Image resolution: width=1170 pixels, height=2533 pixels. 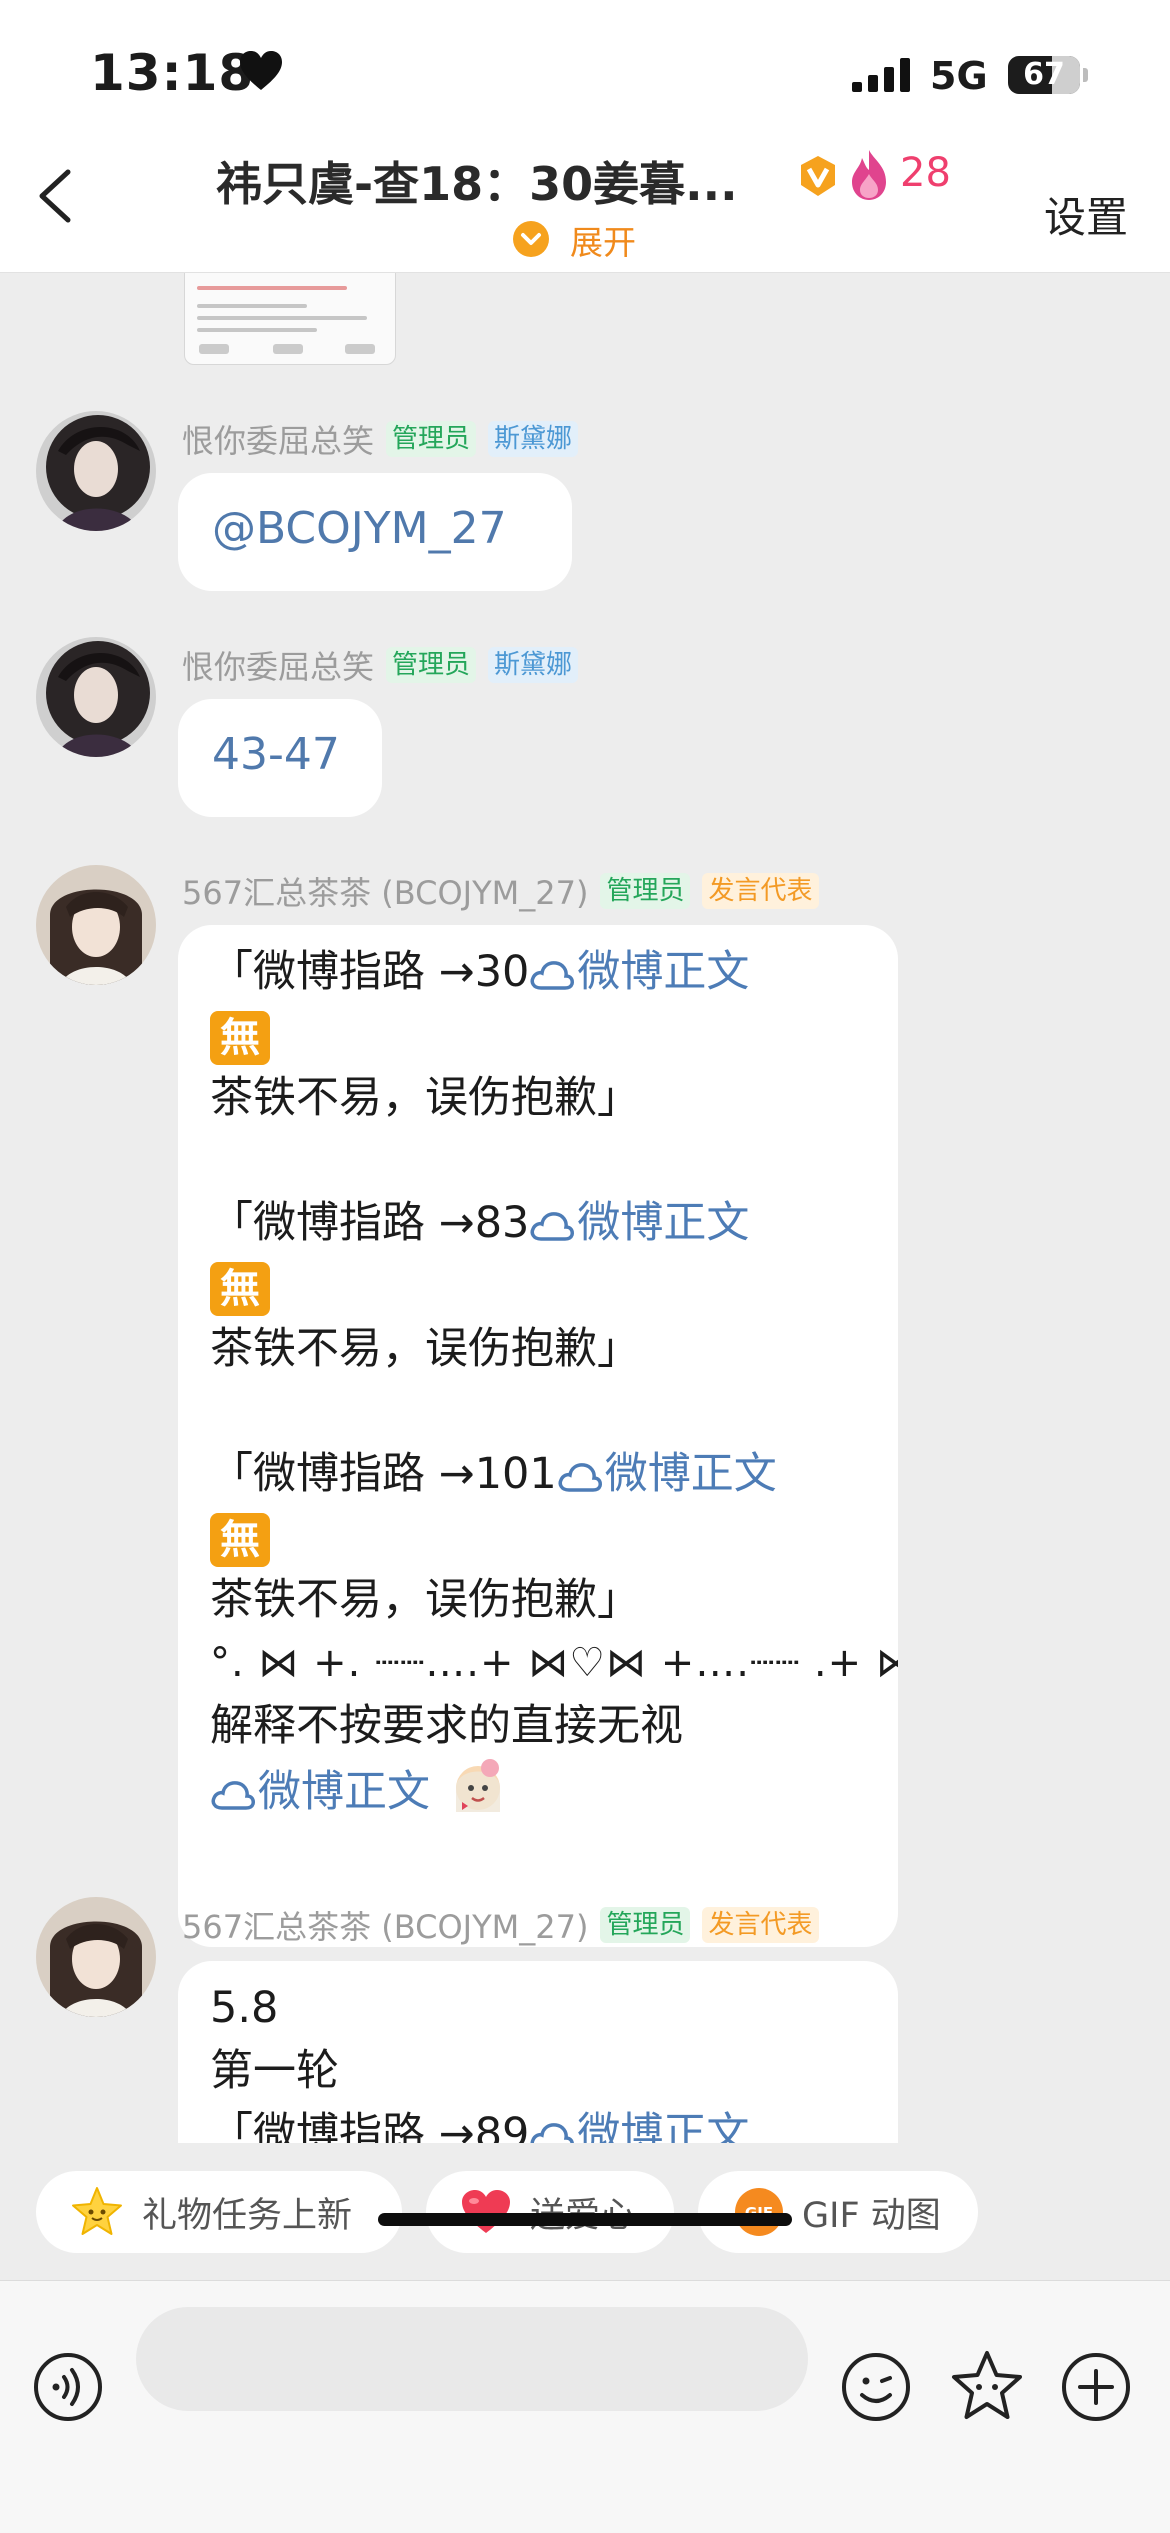 What do you see at coordinates (290, 319) in the screenshot?
I see `shared-post-thumbnail` at bounding box center [290, 319].